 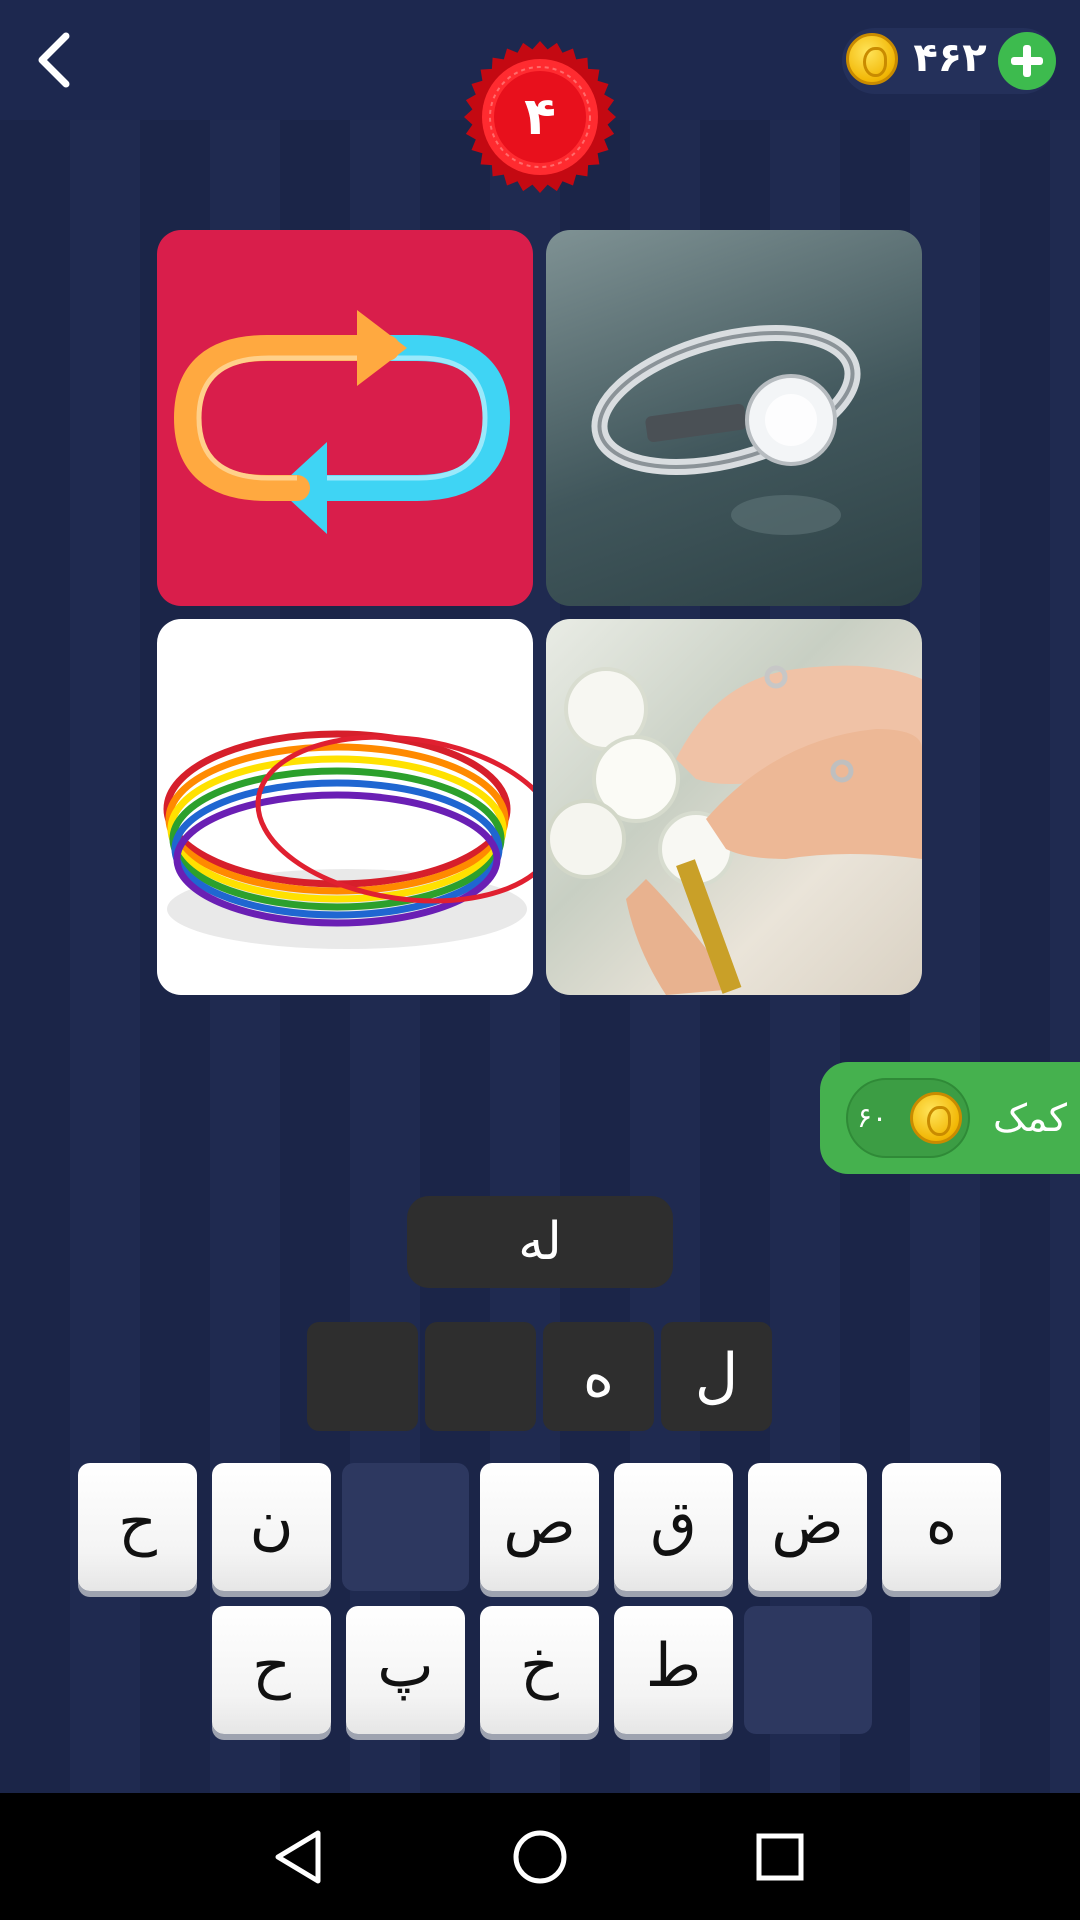 I want to click on letter-key: ص, so click(x=539, y=1527).